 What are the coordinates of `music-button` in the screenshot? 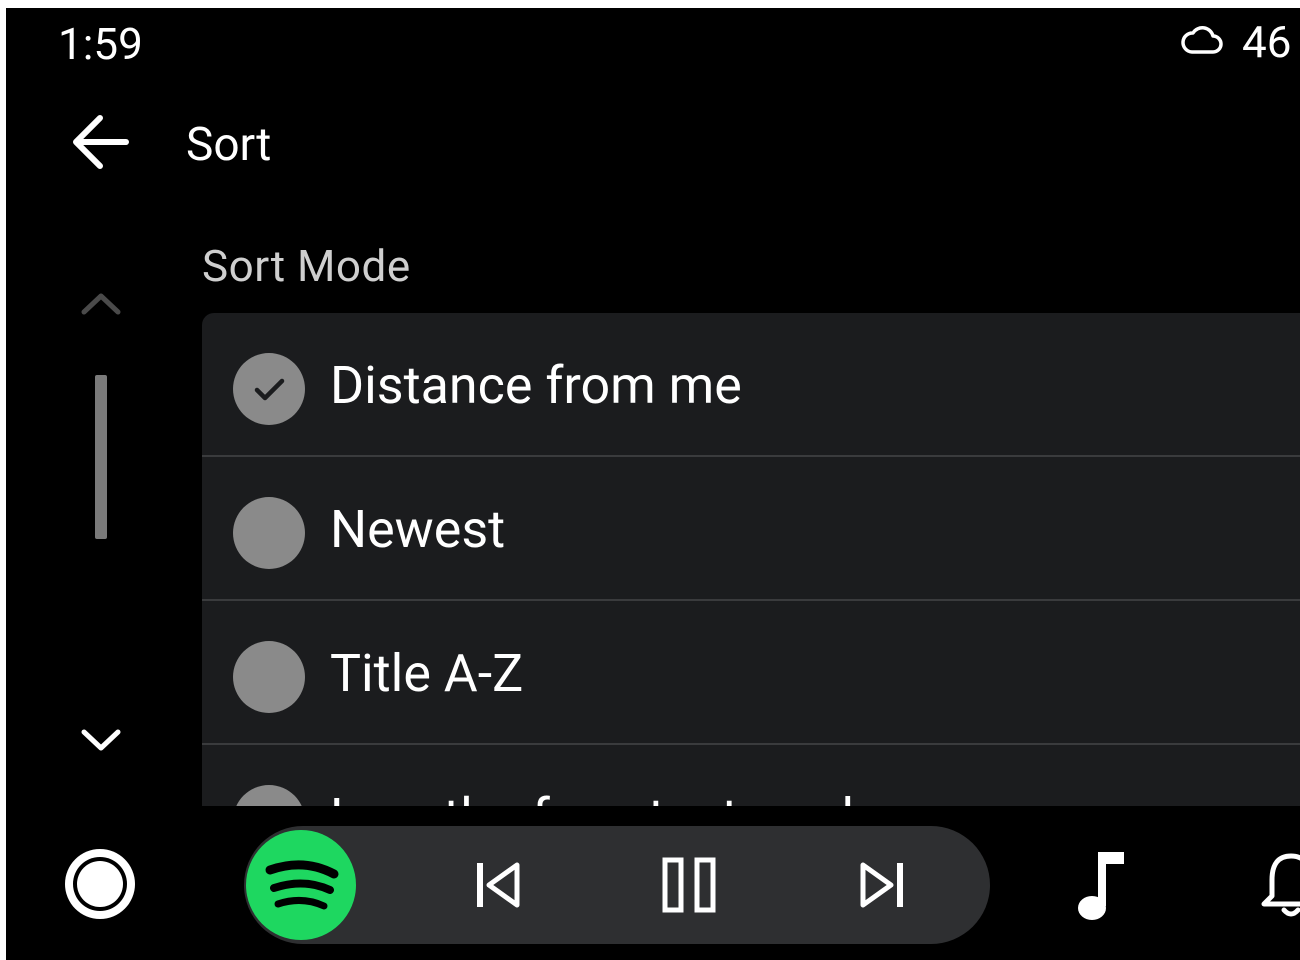 It's located at (1103, 886).